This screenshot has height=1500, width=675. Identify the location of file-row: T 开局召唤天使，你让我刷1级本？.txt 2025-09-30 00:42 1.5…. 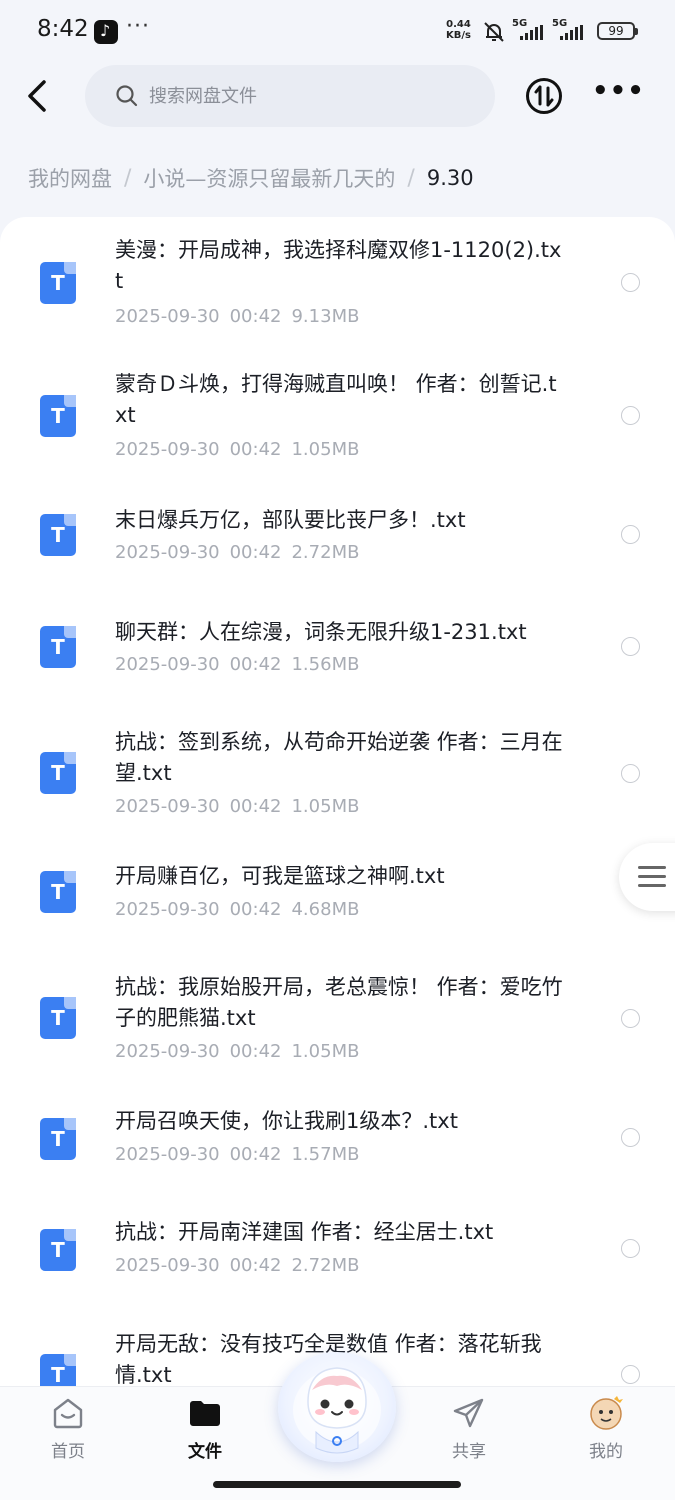
(337, 1141).